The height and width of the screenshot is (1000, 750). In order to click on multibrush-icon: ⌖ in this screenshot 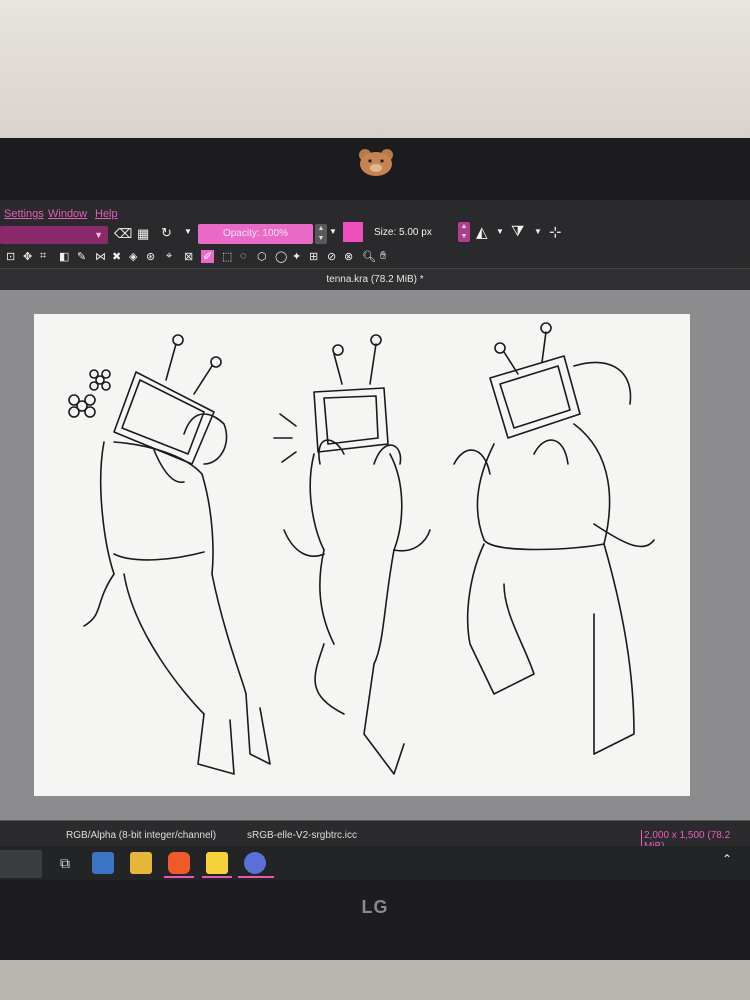, I will do `click(169, 256)`.